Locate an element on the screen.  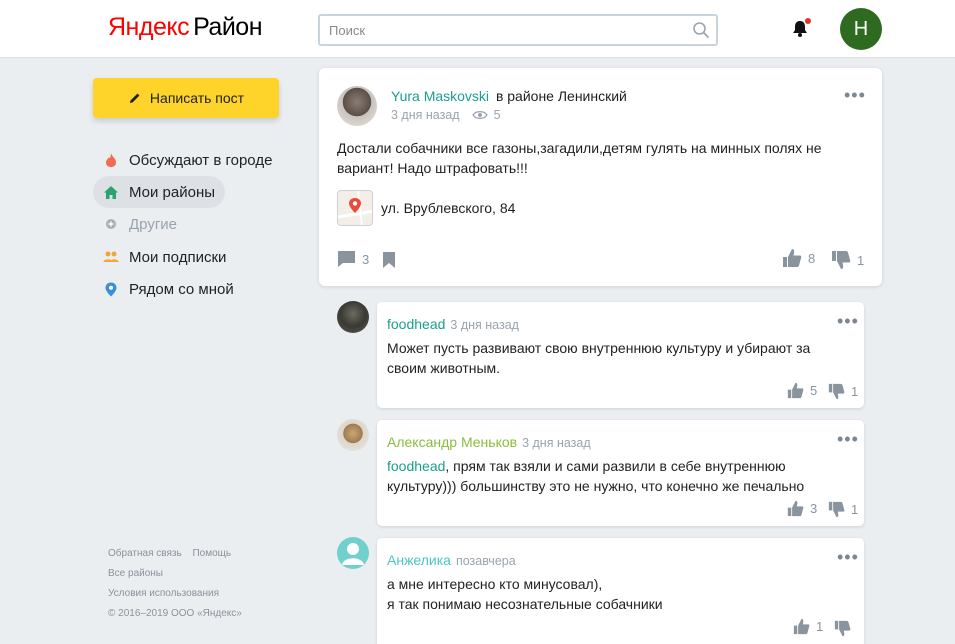
people-icon is located at coordinates (111, 257).